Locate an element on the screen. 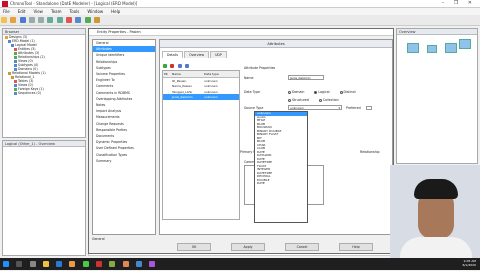 This screenshot has height=271, width=480. radio-option: Collection is located at coordinates (328, 100).